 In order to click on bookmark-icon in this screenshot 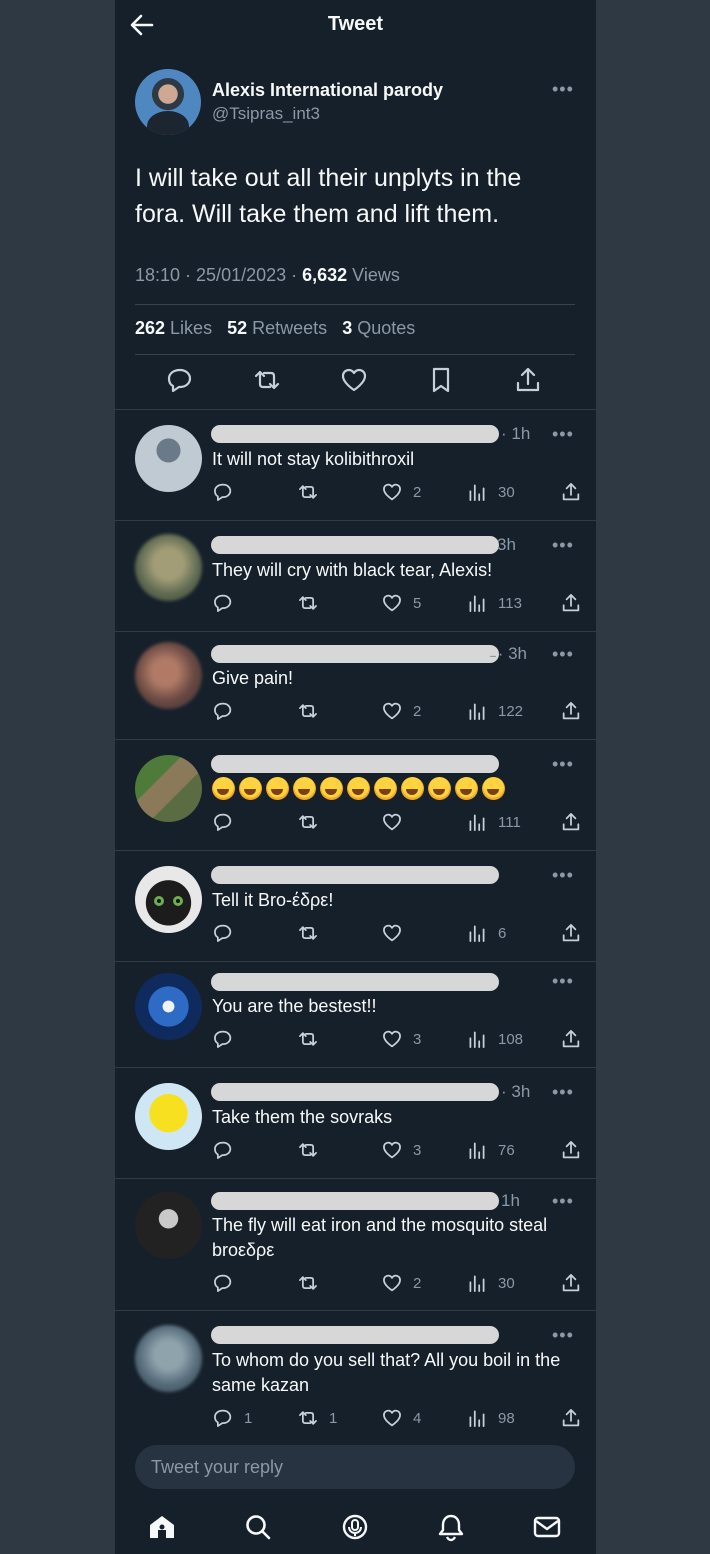, I will do `click(441, 380)`.